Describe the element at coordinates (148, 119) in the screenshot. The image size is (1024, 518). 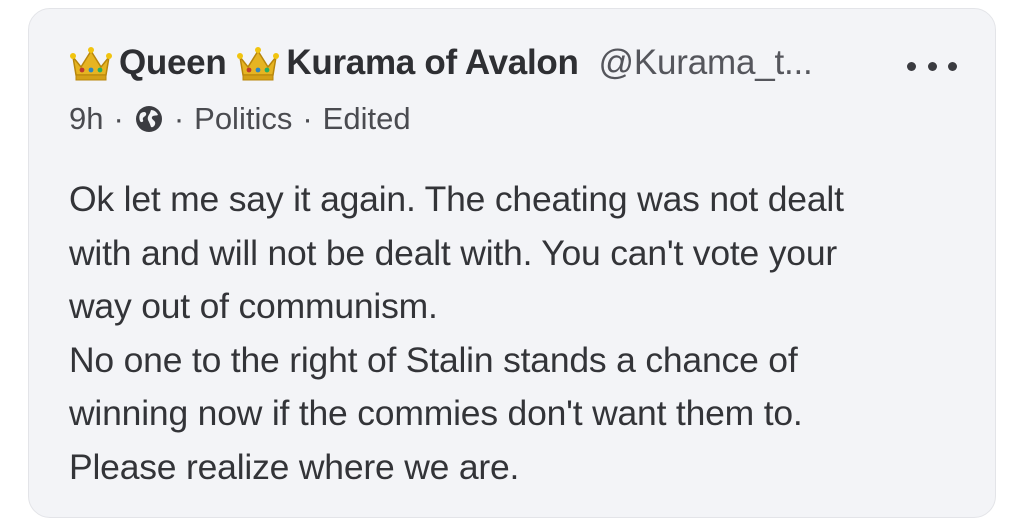
I see `globe-icon` at that location.